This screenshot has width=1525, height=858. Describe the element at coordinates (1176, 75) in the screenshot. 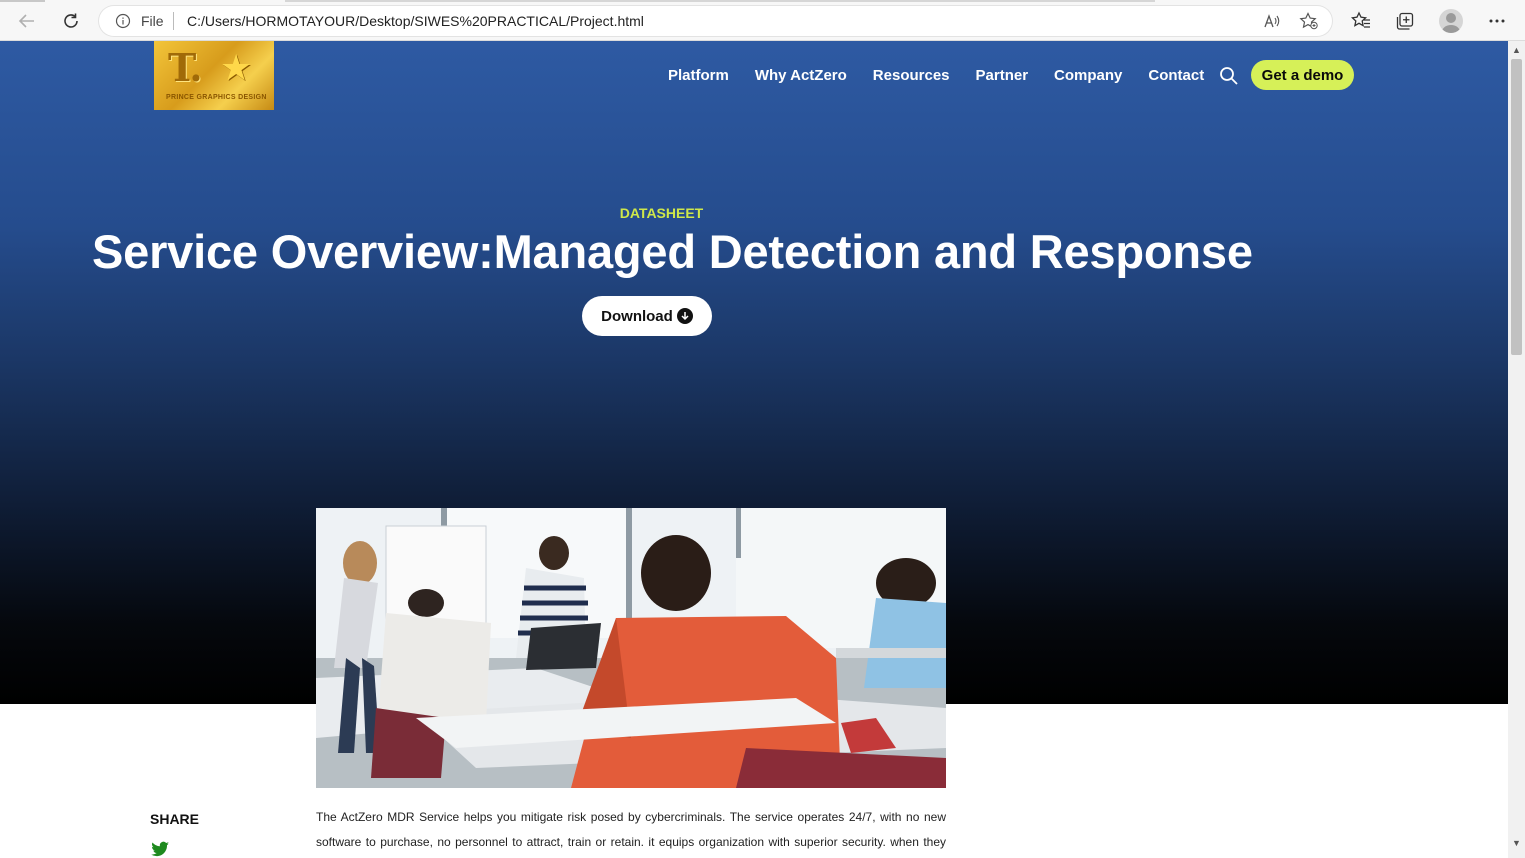

I see `nav-item-contact: Contact` at that location.